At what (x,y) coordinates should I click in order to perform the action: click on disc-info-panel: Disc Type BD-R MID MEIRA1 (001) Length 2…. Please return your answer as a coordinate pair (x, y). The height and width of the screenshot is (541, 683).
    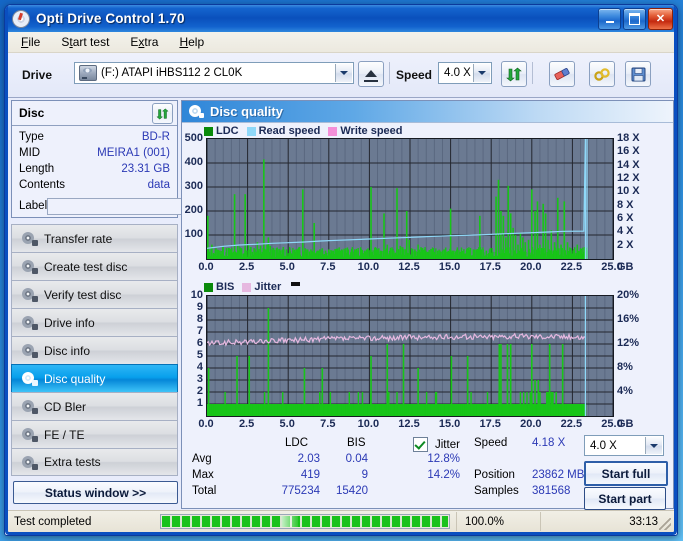
    Looking at the image, I should click on (131, 159).